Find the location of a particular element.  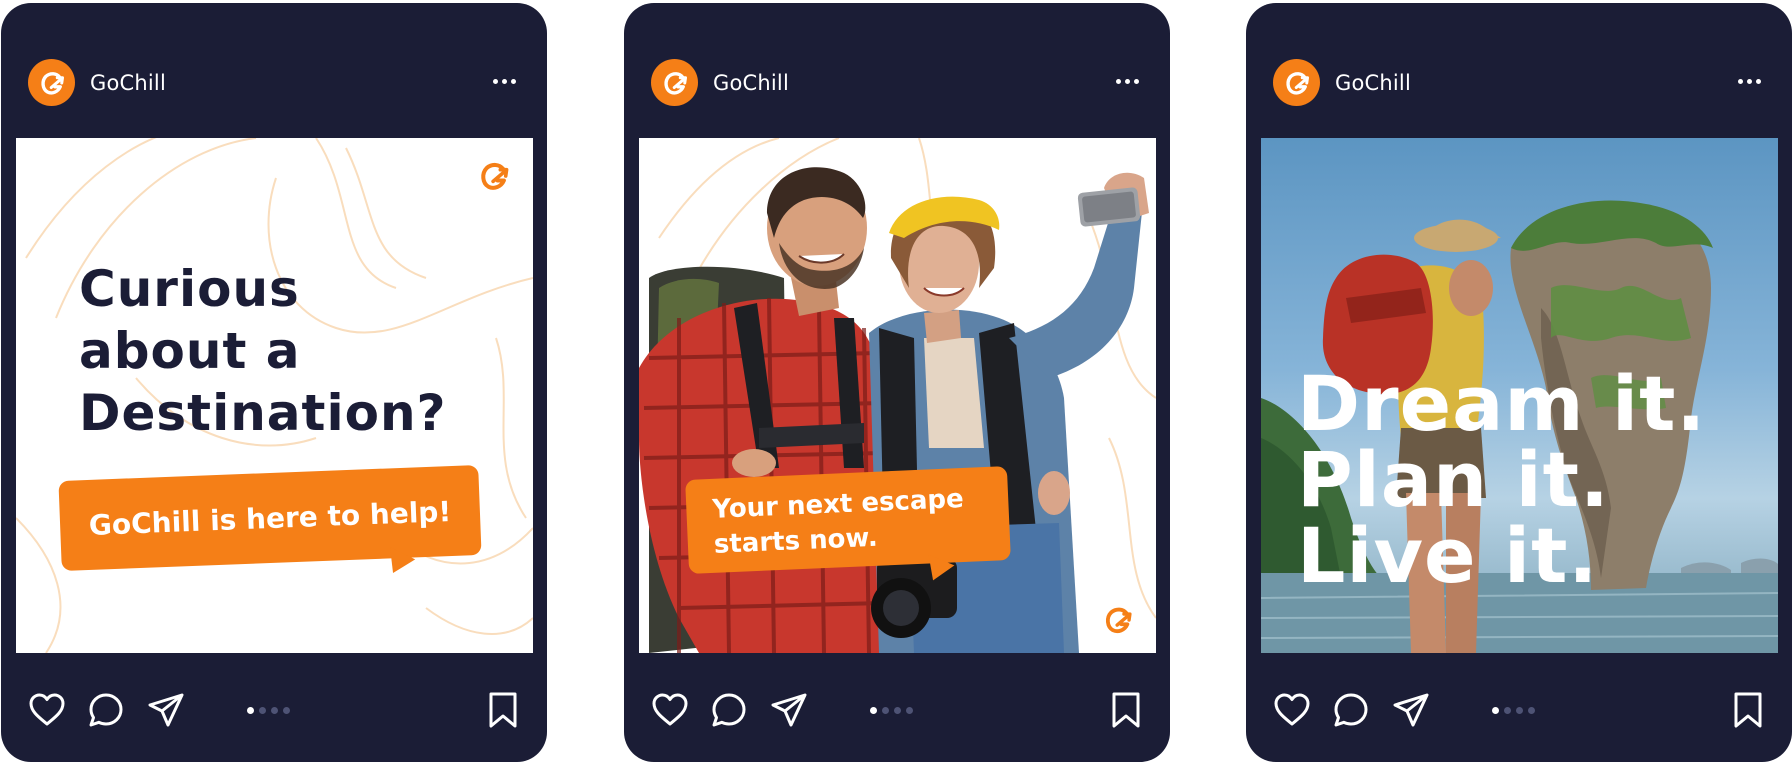

headline-line: Live it. is located at coordinates (1448, 555).